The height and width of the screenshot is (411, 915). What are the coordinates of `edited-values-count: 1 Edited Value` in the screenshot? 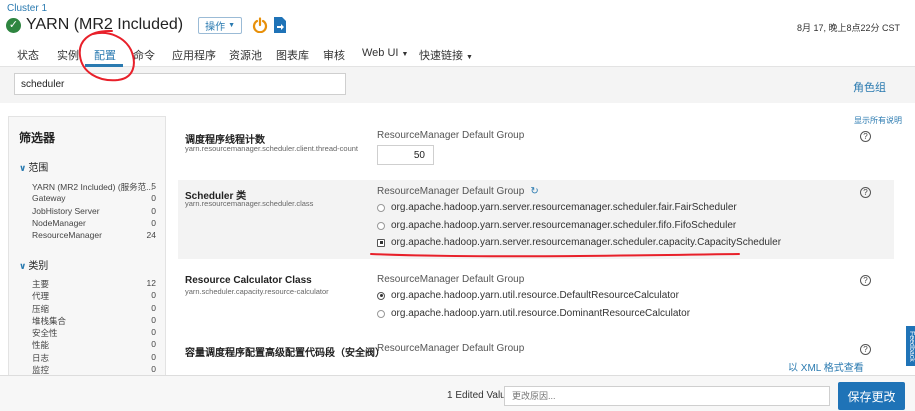 It's located at (479, 395).